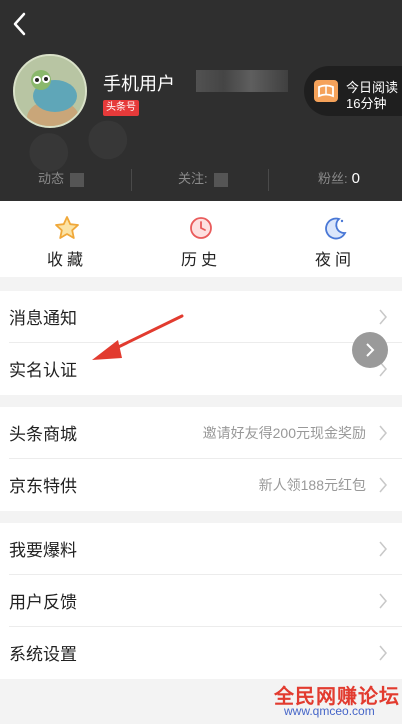 Image resolution: width=402 pixels, height=724 pixels. What do you see at coordinates (193, 178) in the screenshot?
I see `stat-following-label: 关注:` at bounding box center [193, 178].